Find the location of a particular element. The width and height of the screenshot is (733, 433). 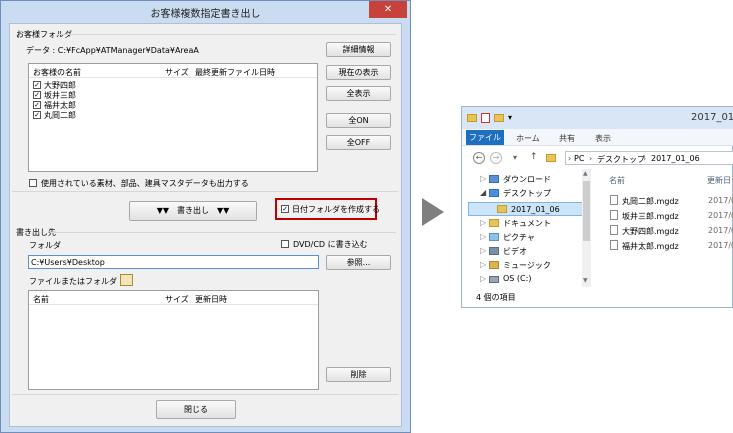

all-on-button: 全ON is located at coordinates (358, 120).